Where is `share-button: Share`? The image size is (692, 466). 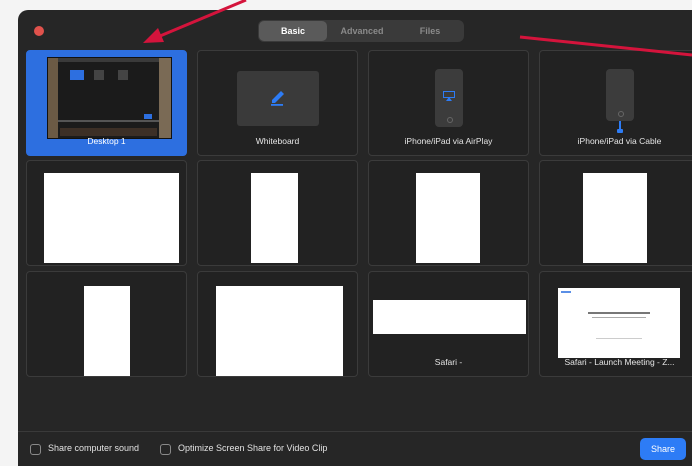
share-button: Share is located at coordinates (663, 449).